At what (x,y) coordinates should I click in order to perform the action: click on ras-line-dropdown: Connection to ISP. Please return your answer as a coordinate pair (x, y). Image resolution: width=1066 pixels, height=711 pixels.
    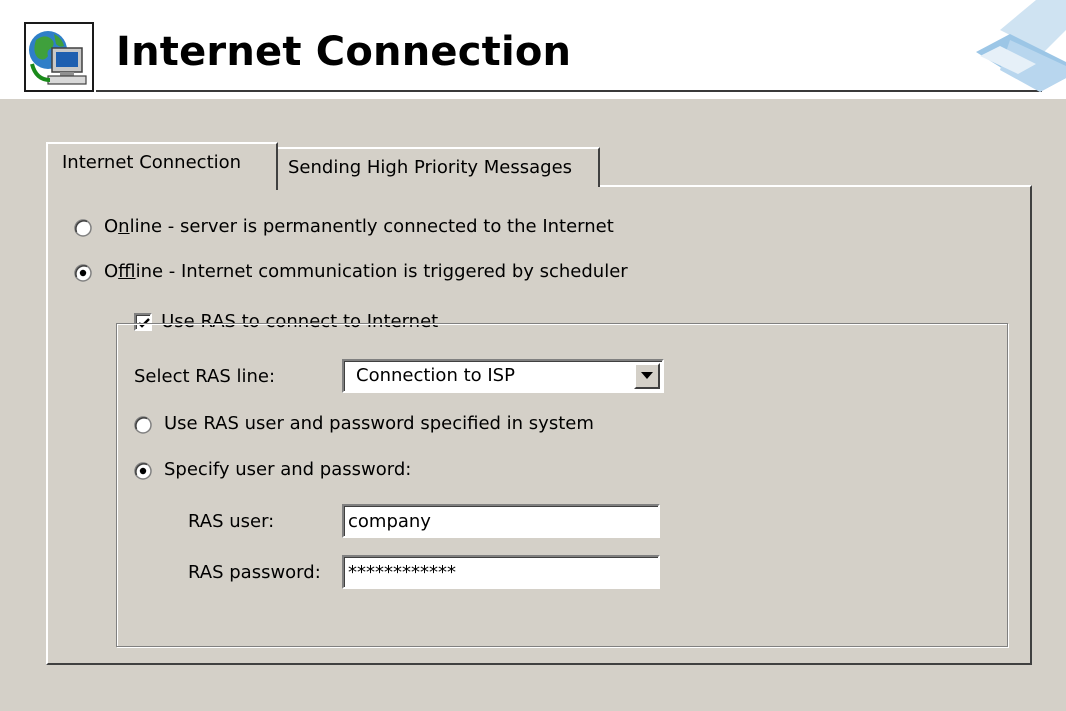
    Looking at the image, I should click on (503, 376).